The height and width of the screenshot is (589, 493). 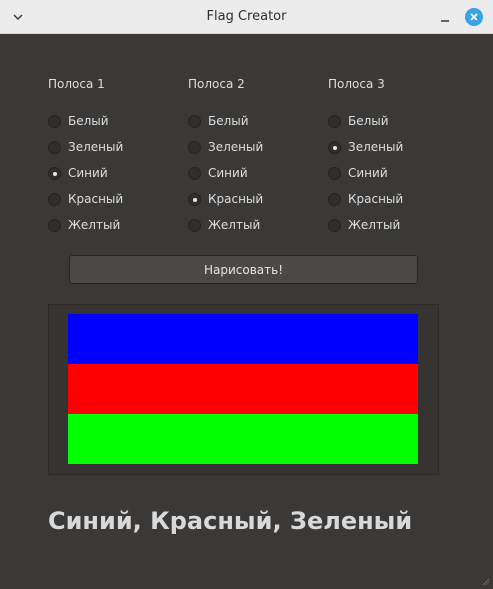 I want to click on resize-grip-icon, so click(x=485, y=581).